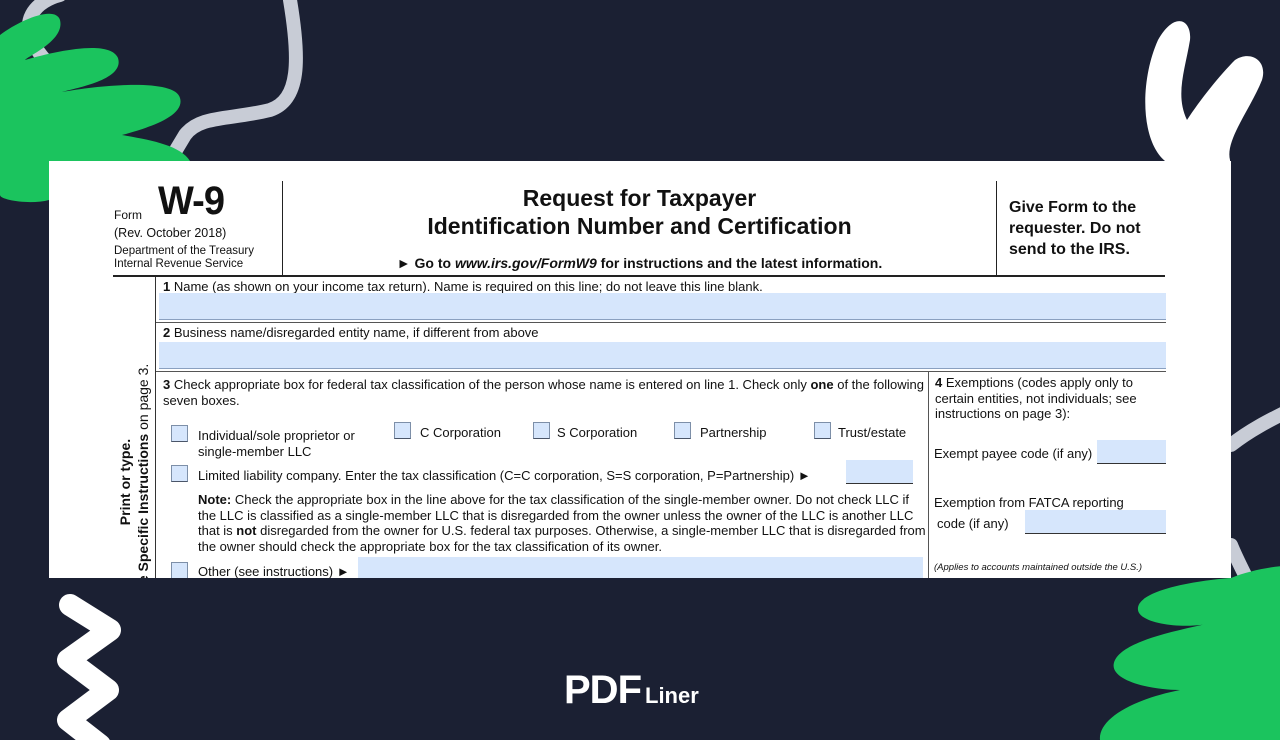  Describe the element at coordinates (603, 690) in the screenshot. I see `logo-pdf-text: PDF` at that location.